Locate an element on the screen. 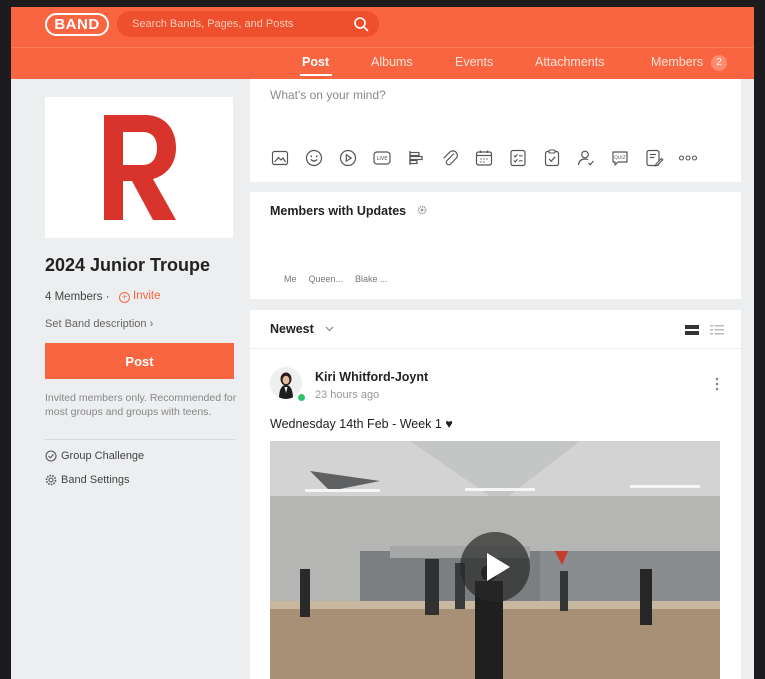 This screenshot has width=765, height=679. members-count-badge: 2 is located at coordinates (719, 63).